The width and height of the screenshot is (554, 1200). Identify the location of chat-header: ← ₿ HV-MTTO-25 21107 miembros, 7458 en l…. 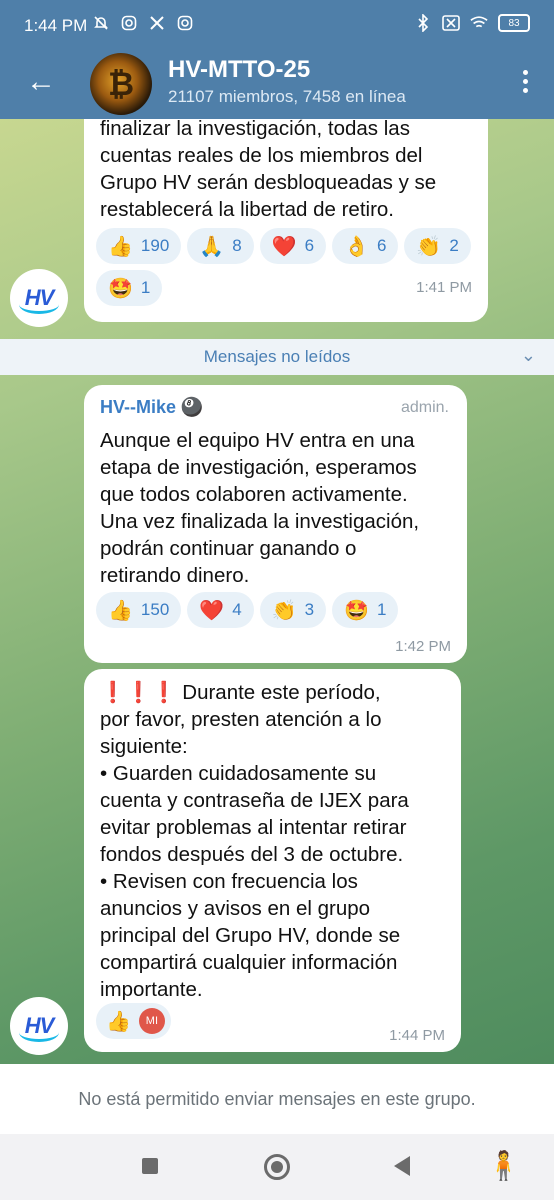
(277, 85).